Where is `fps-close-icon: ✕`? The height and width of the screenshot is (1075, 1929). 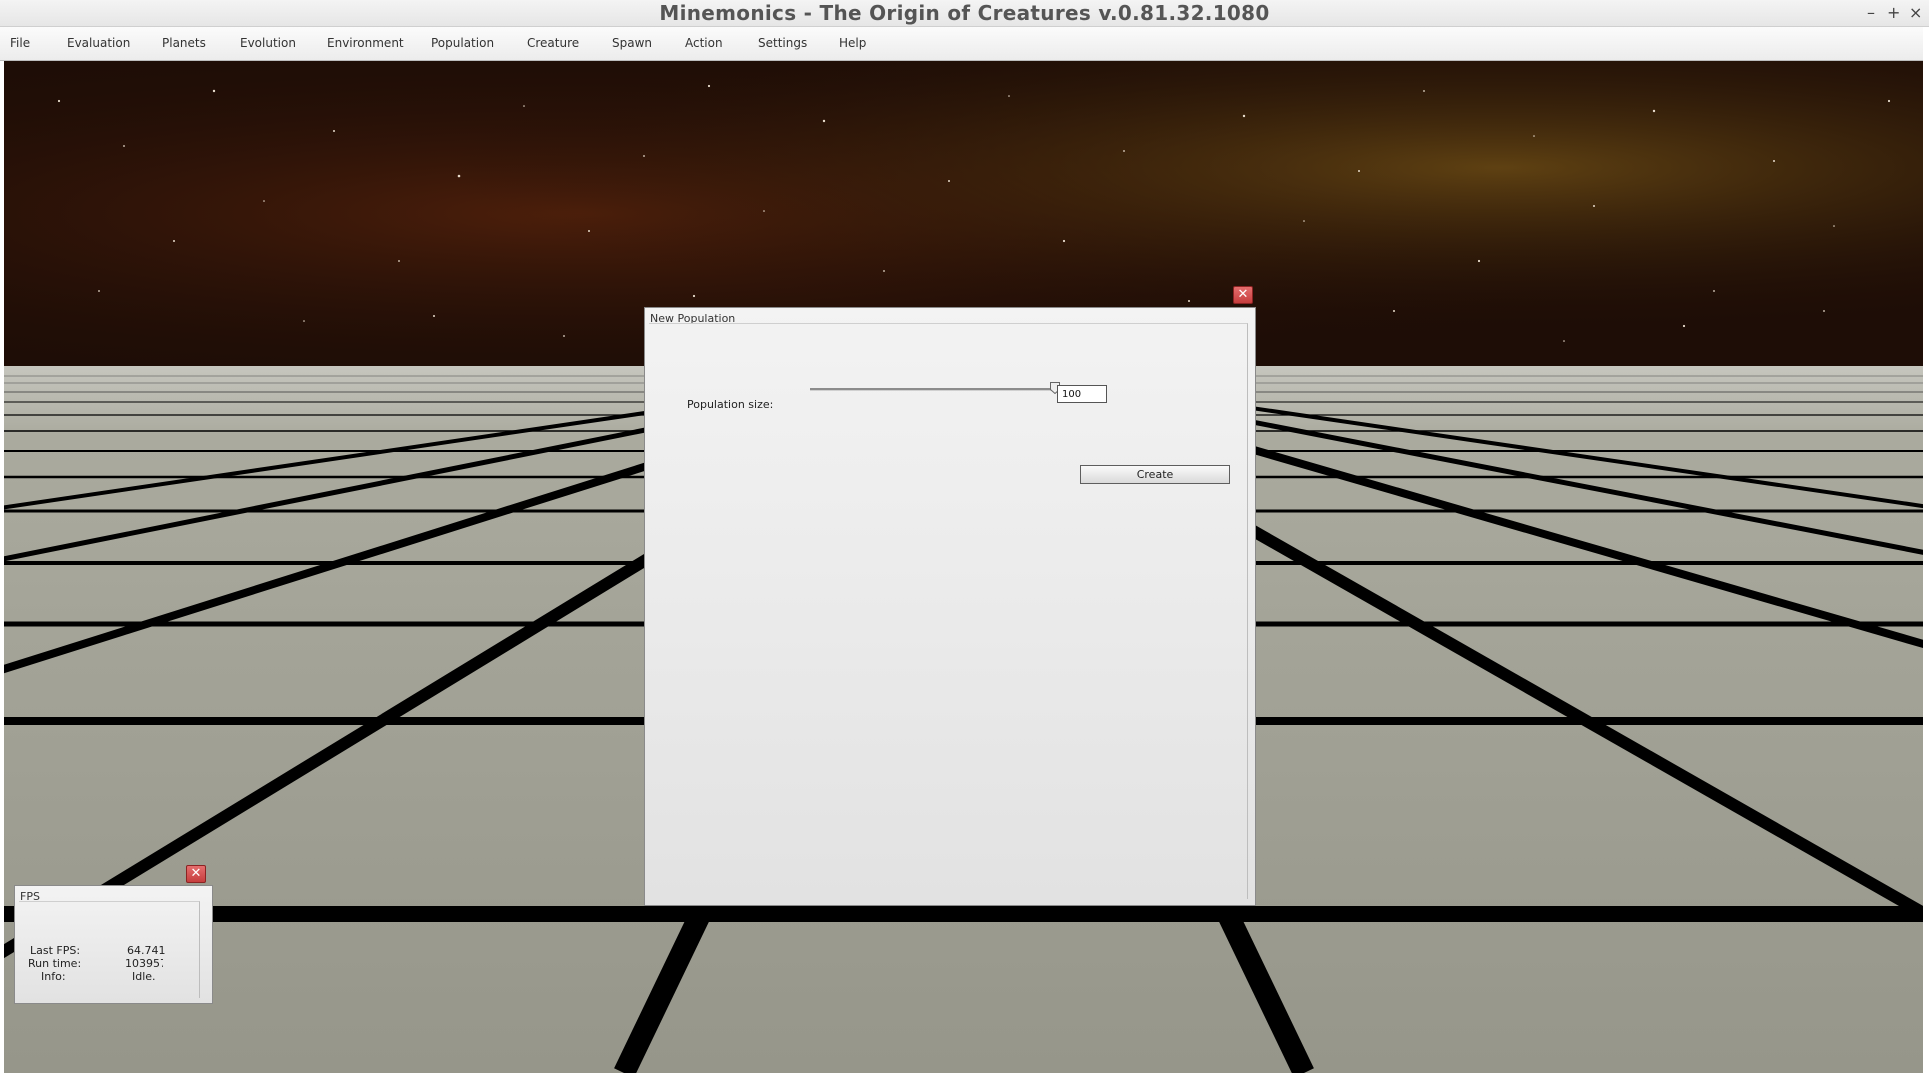 fps-close-icon: ✕ is located at coordinates (196, 874).